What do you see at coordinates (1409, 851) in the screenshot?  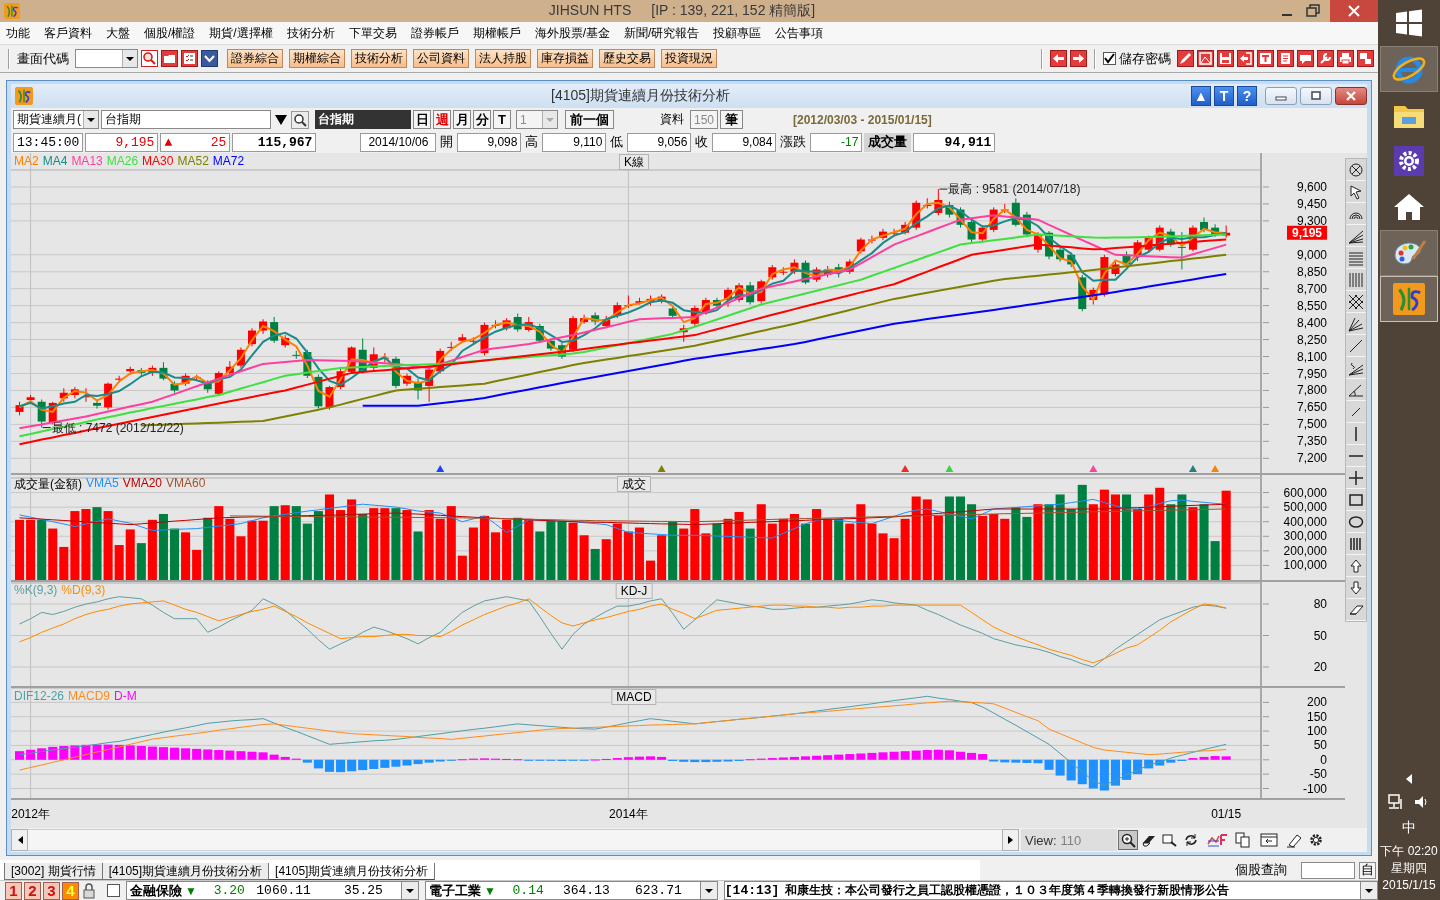 I see `clock-time: 下午 02:20` at bounding box center [1409, 851].